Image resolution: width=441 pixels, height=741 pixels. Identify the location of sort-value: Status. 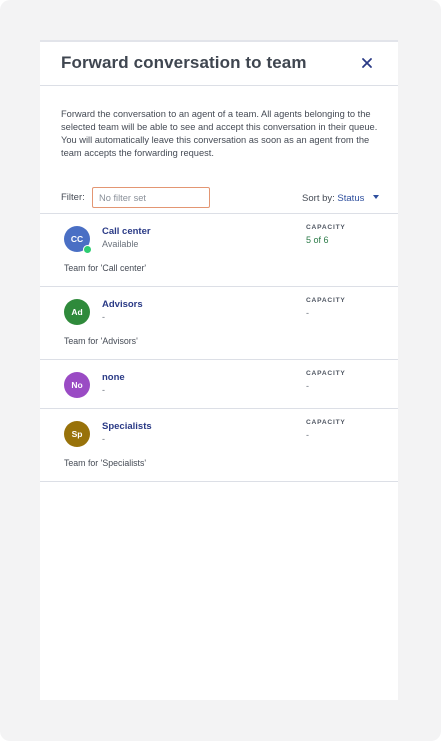
(351, 198).